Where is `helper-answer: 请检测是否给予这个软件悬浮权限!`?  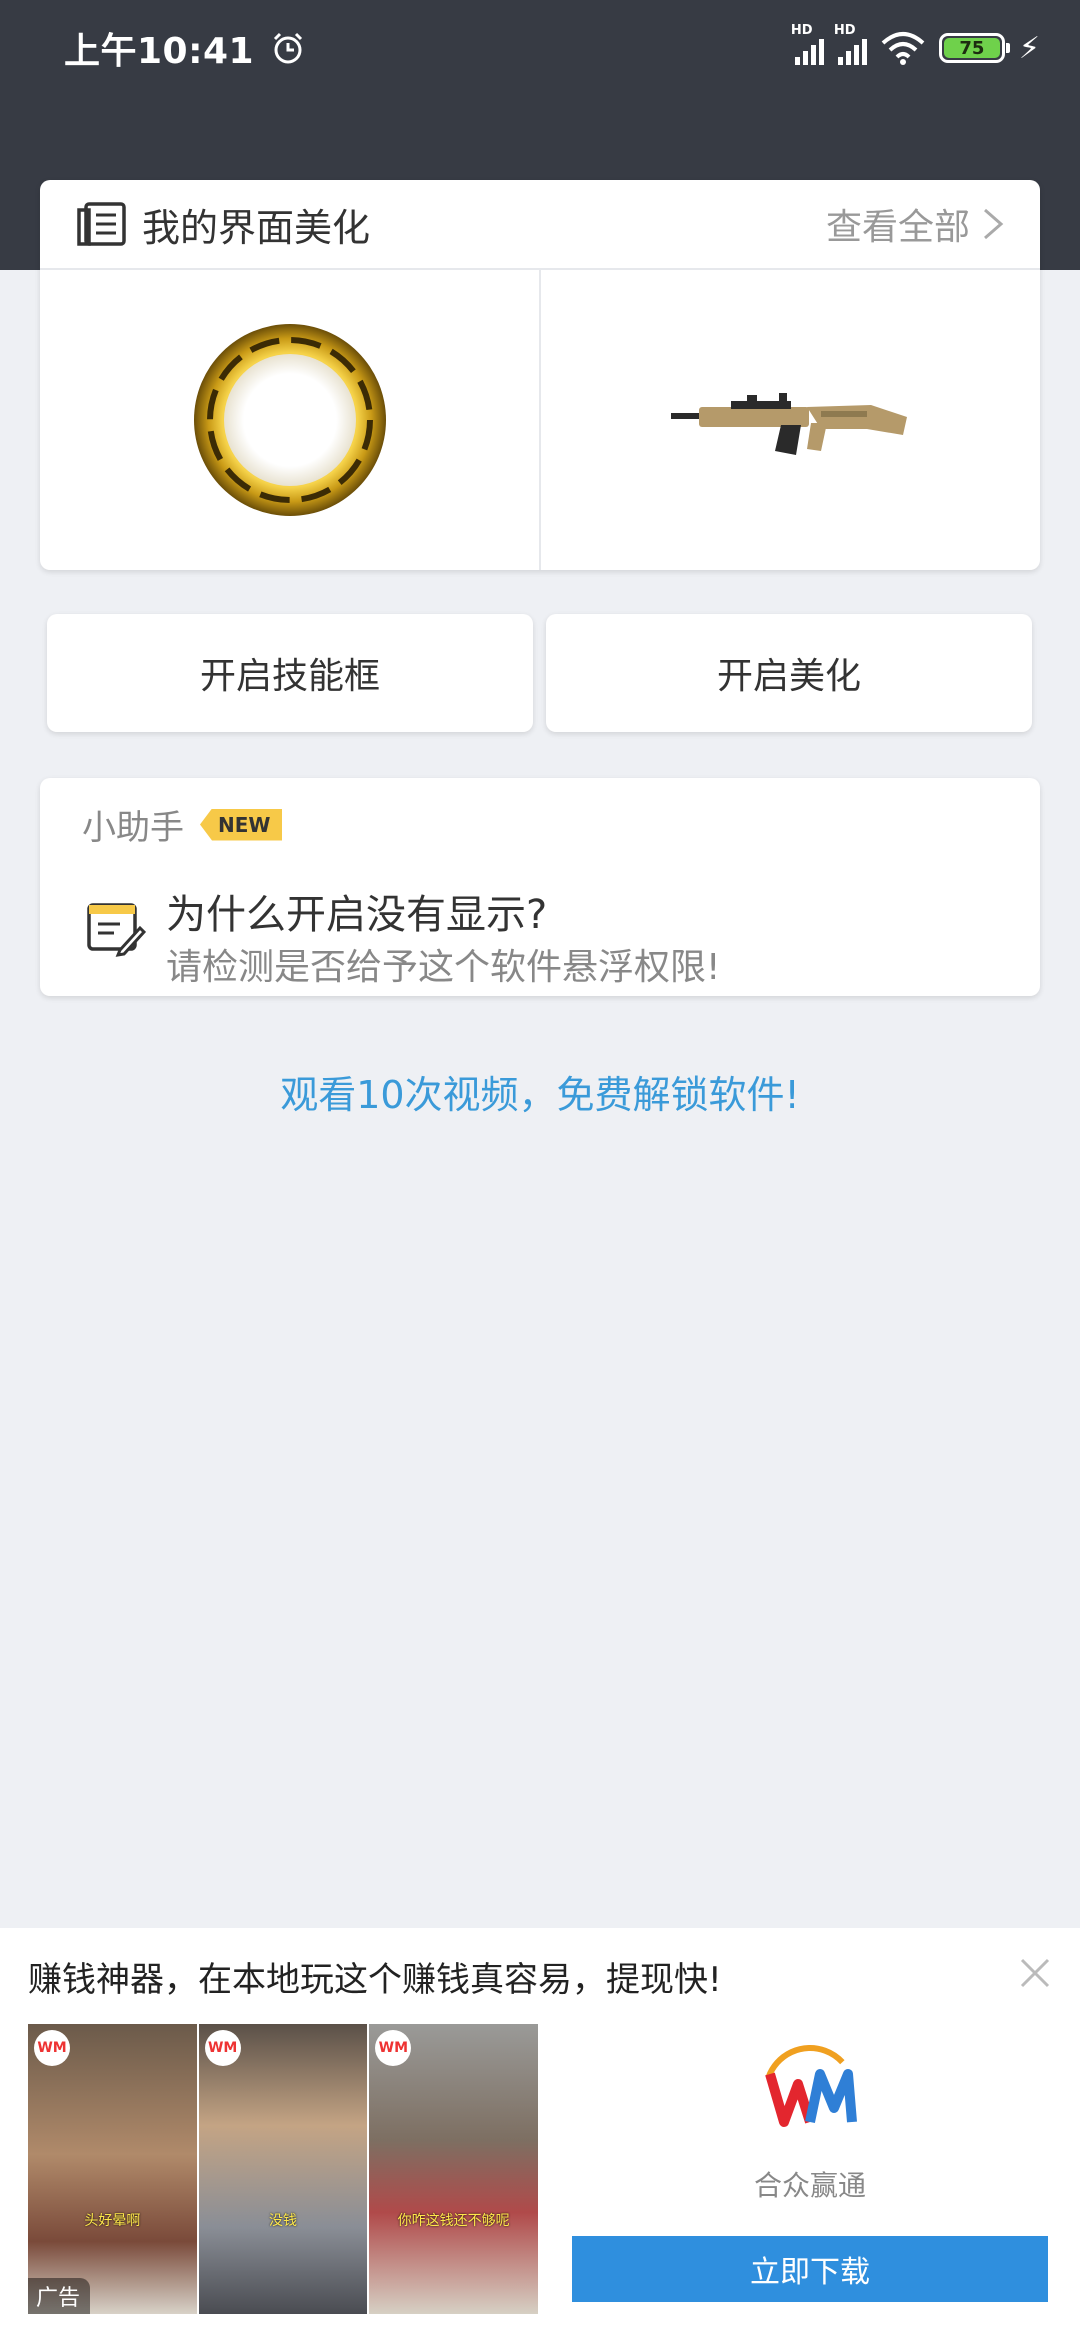 helper-answer: 请检测是否给予这个软件悬浮权限! is located at coordinates (443, 967).